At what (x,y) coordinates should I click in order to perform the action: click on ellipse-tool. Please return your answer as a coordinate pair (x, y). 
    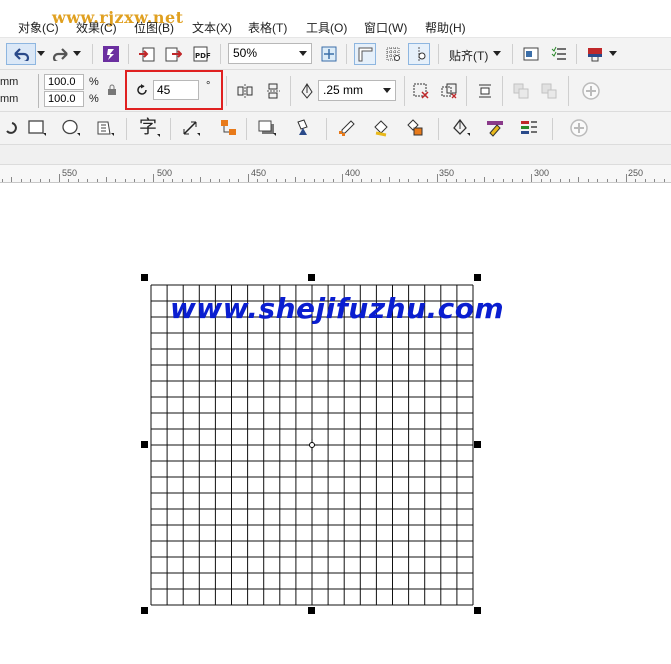
    Looking at the image, I should click on (71, 128).